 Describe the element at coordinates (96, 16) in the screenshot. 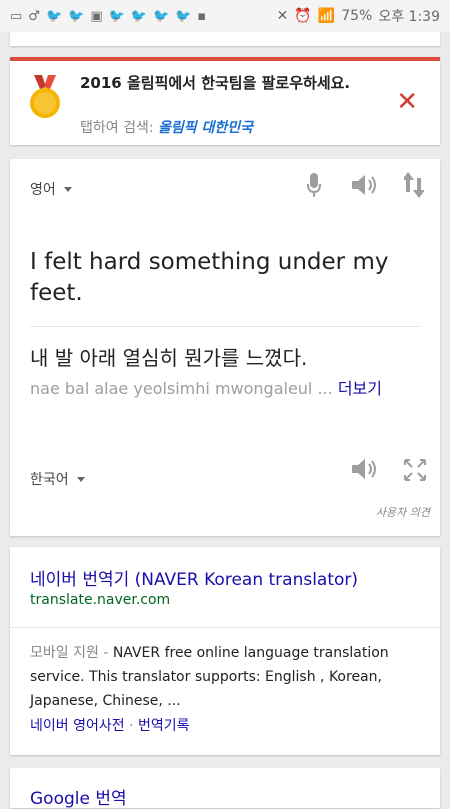

I see `bus-icon: ▣` at that location.